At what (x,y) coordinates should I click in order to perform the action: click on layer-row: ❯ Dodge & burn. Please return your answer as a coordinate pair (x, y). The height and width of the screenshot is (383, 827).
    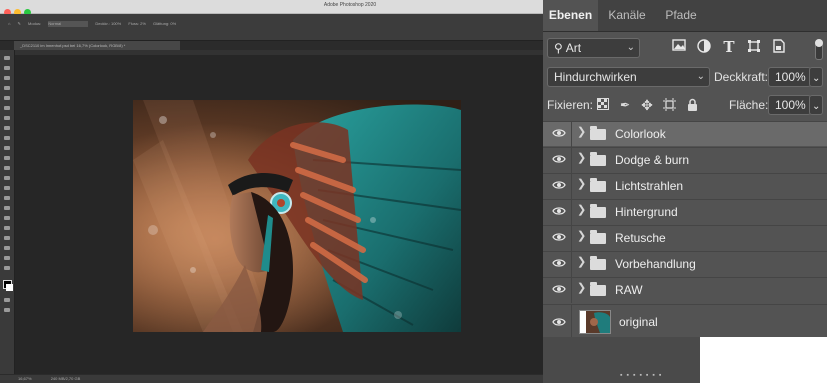
    Looking at the image, I should click on (685, 160).